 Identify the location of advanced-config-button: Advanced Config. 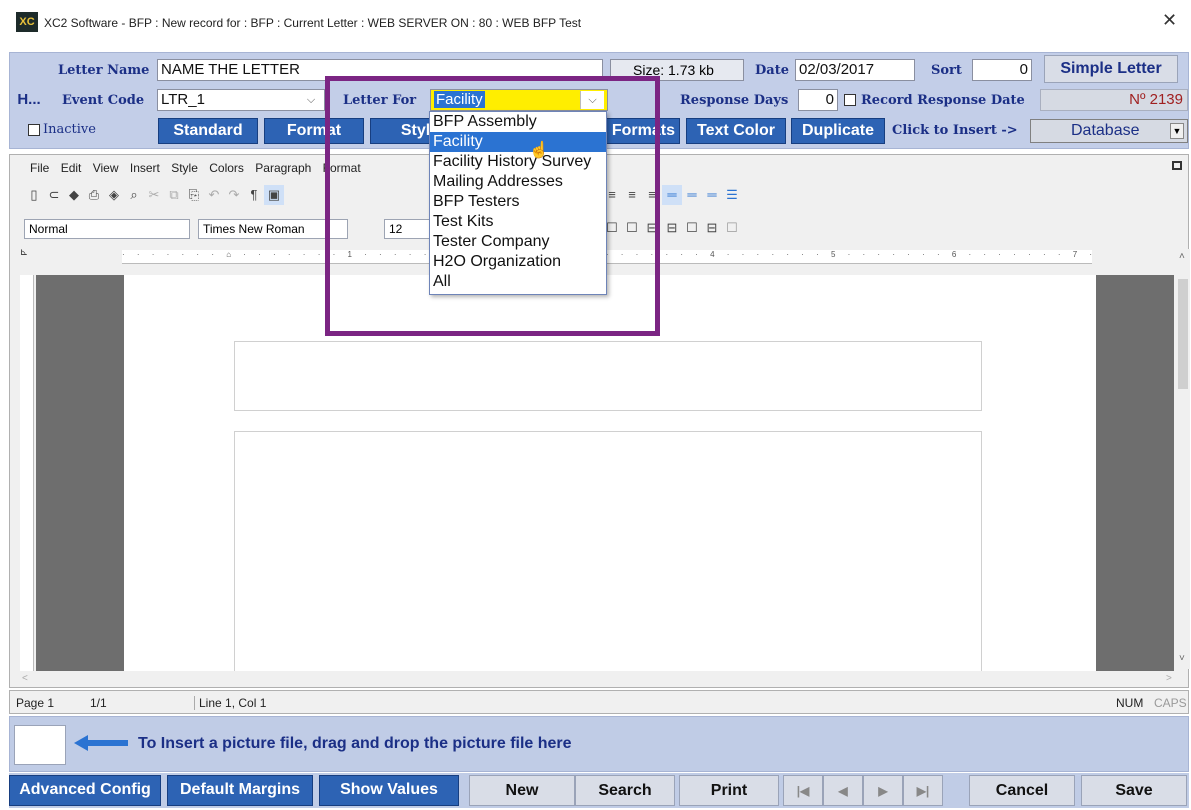
(85, 790).